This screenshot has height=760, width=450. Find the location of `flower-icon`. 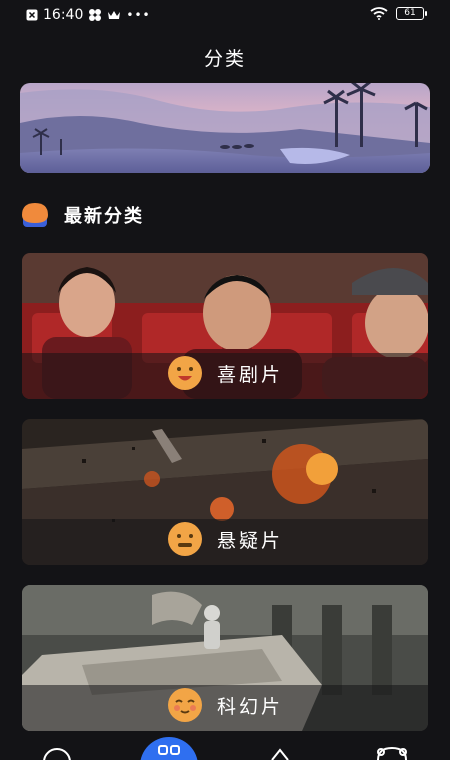

flower-icon is located at coordinates (95, 15).